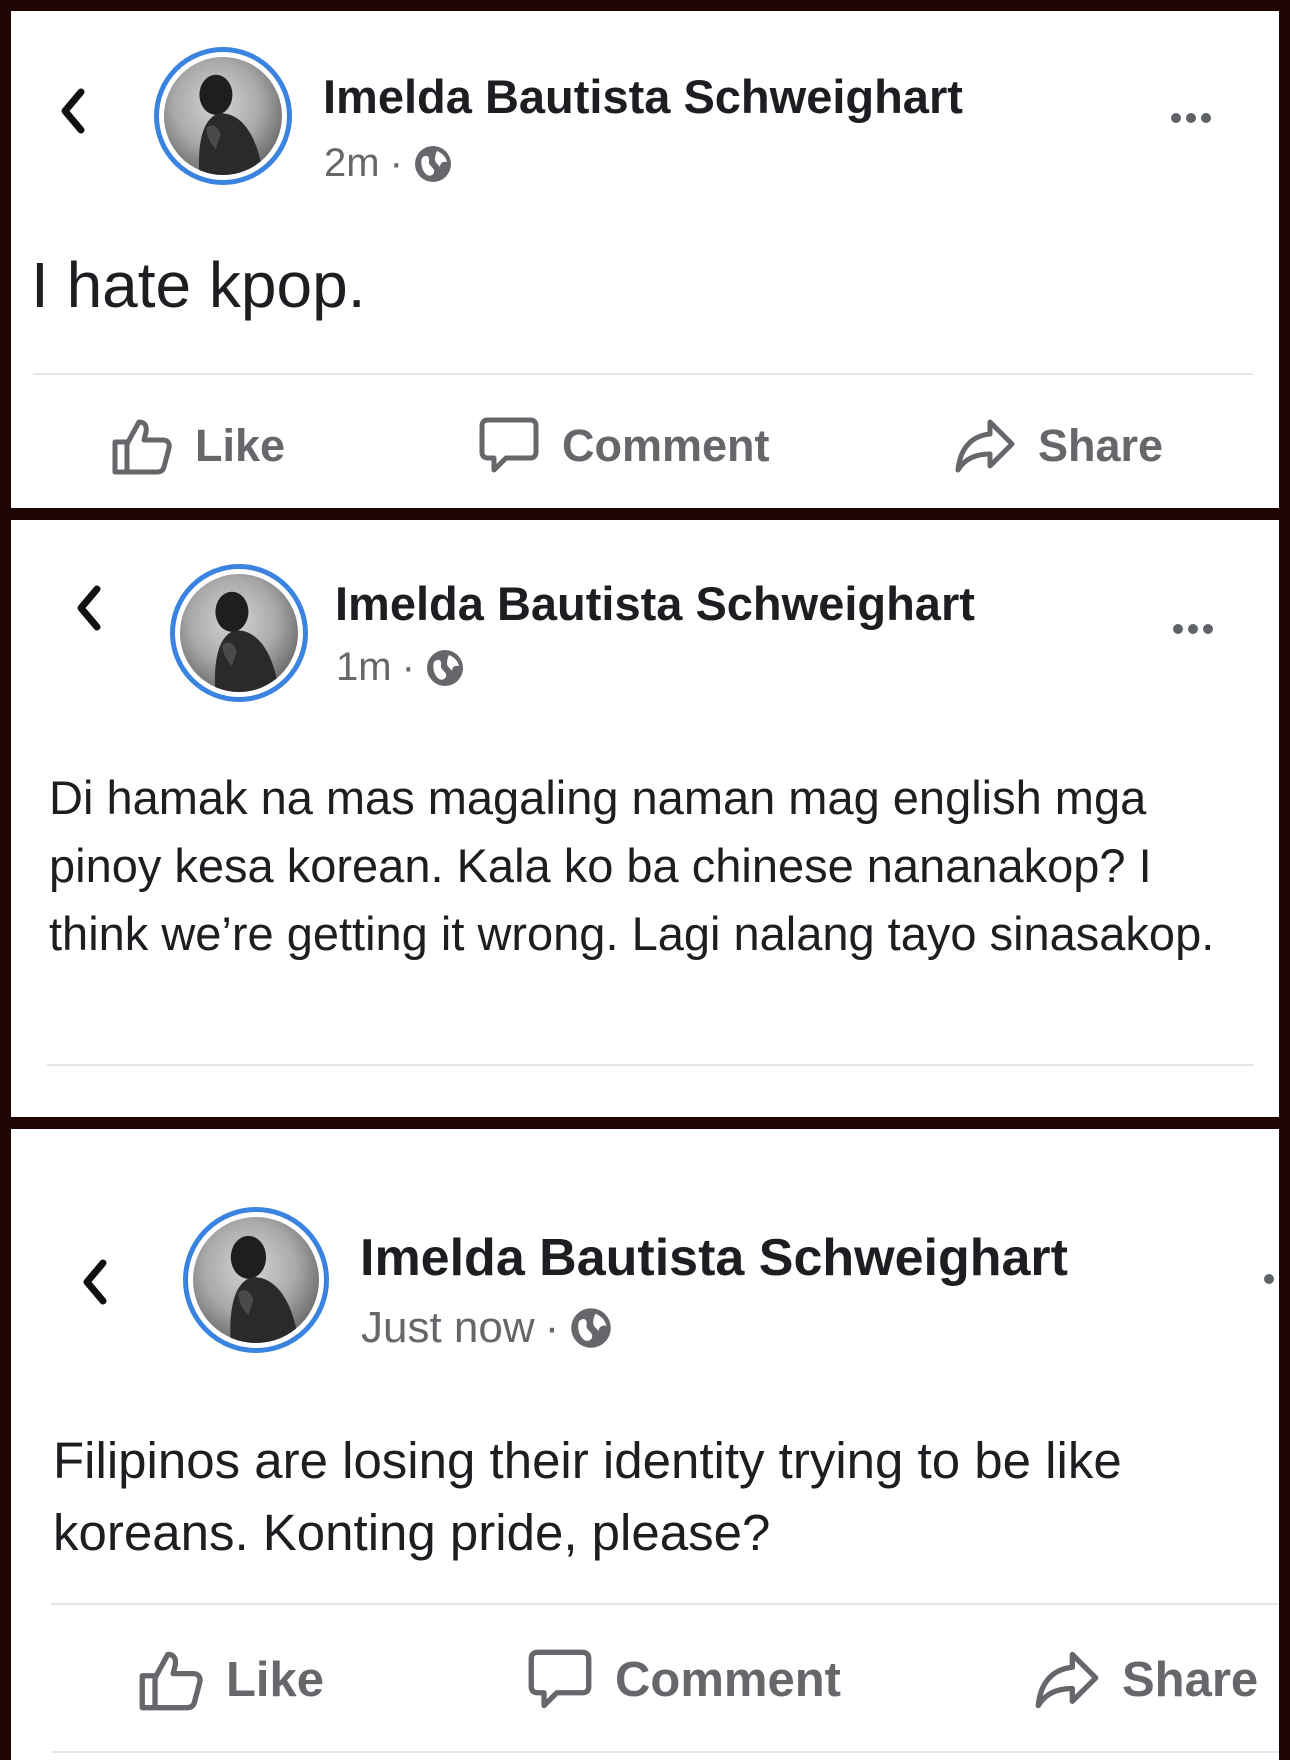 The height and width of the screenshot is (1760, 1290). I want to click on post-timestamp: 1m, so click(364, 667).